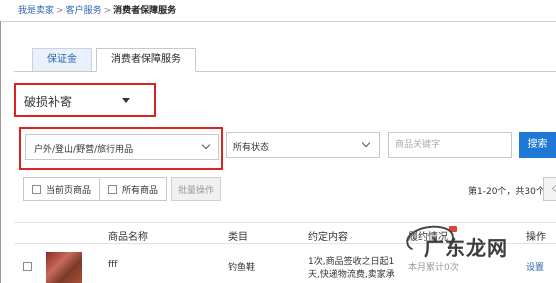  I want to click on search-button: 搜索, so click(537, 145).